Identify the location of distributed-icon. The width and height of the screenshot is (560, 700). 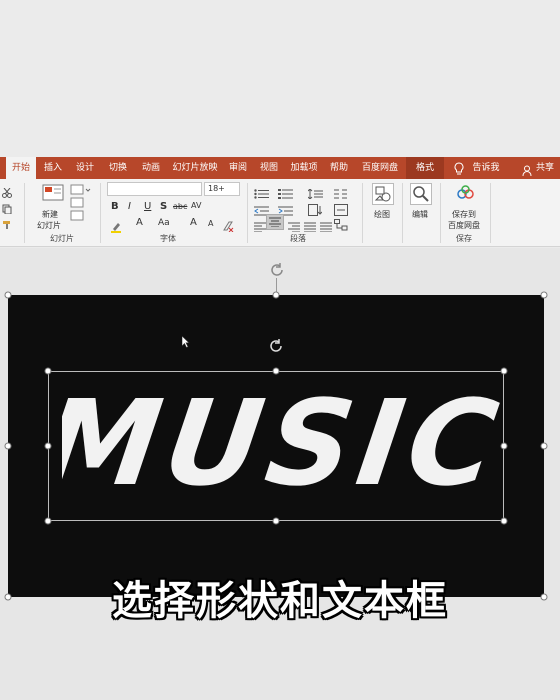
(326, 226).